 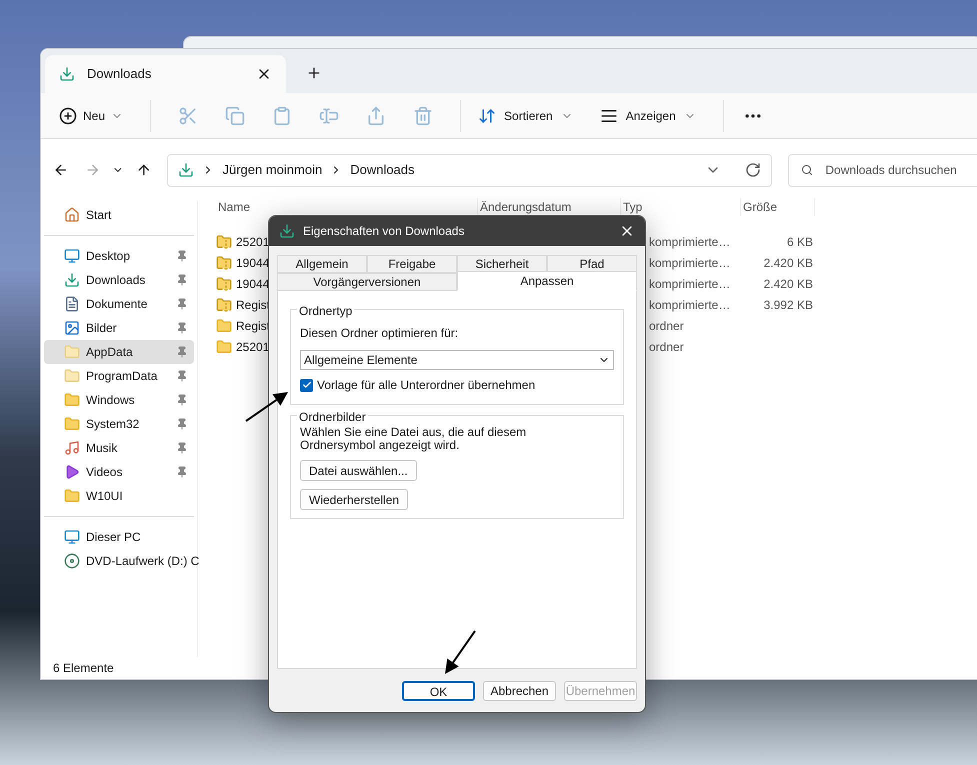 What do you see at coordinates (519, 691) in the screenshot?
I see `dialog-button: Abbrechen` at bounding box center [519, 691].